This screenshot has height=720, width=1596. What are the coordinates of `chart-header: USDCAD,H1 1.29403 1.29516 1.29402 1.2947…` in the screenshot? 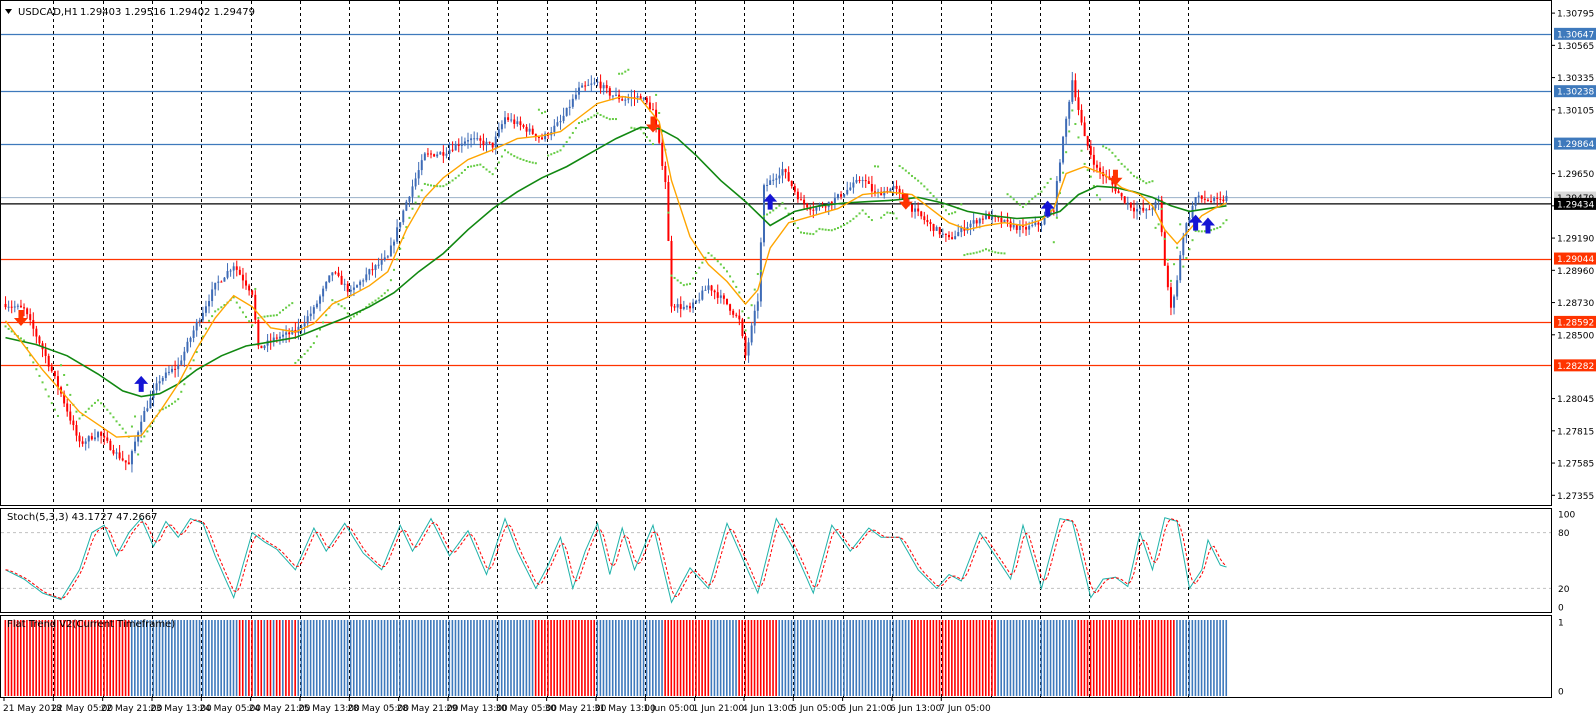 It's located at (130, 12).